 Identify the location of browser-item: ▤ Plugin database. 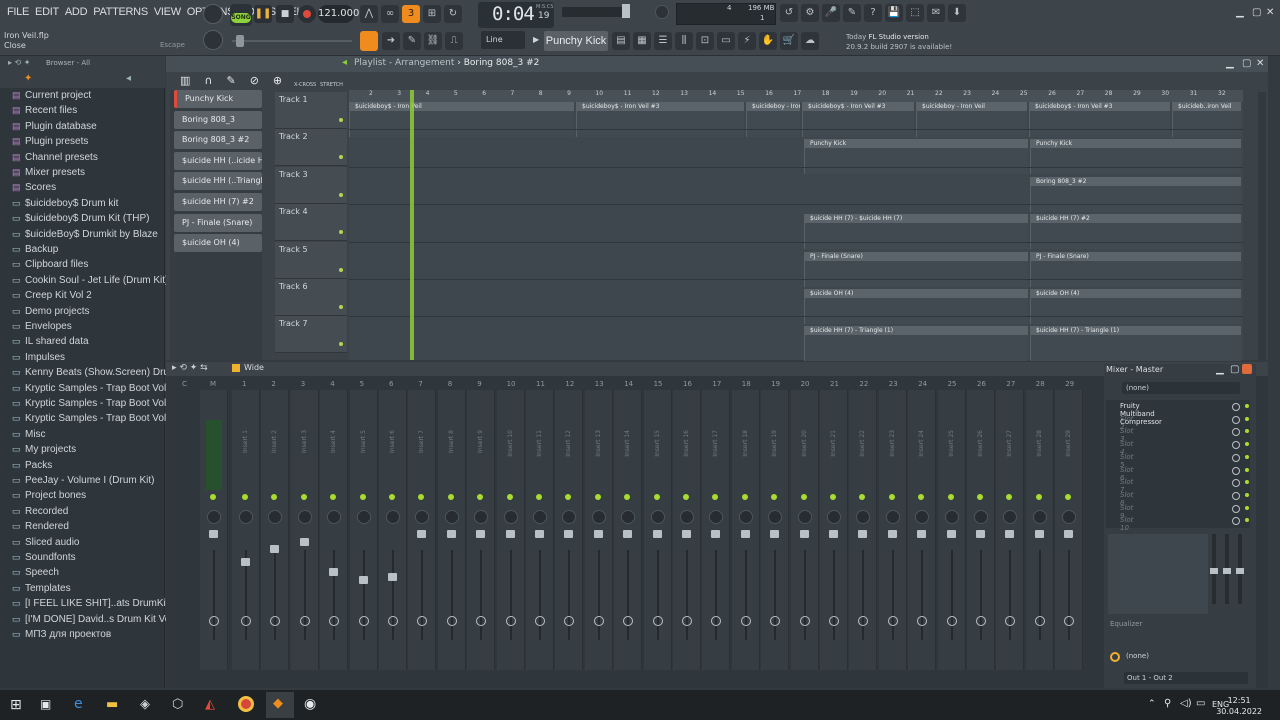
(54, 126).